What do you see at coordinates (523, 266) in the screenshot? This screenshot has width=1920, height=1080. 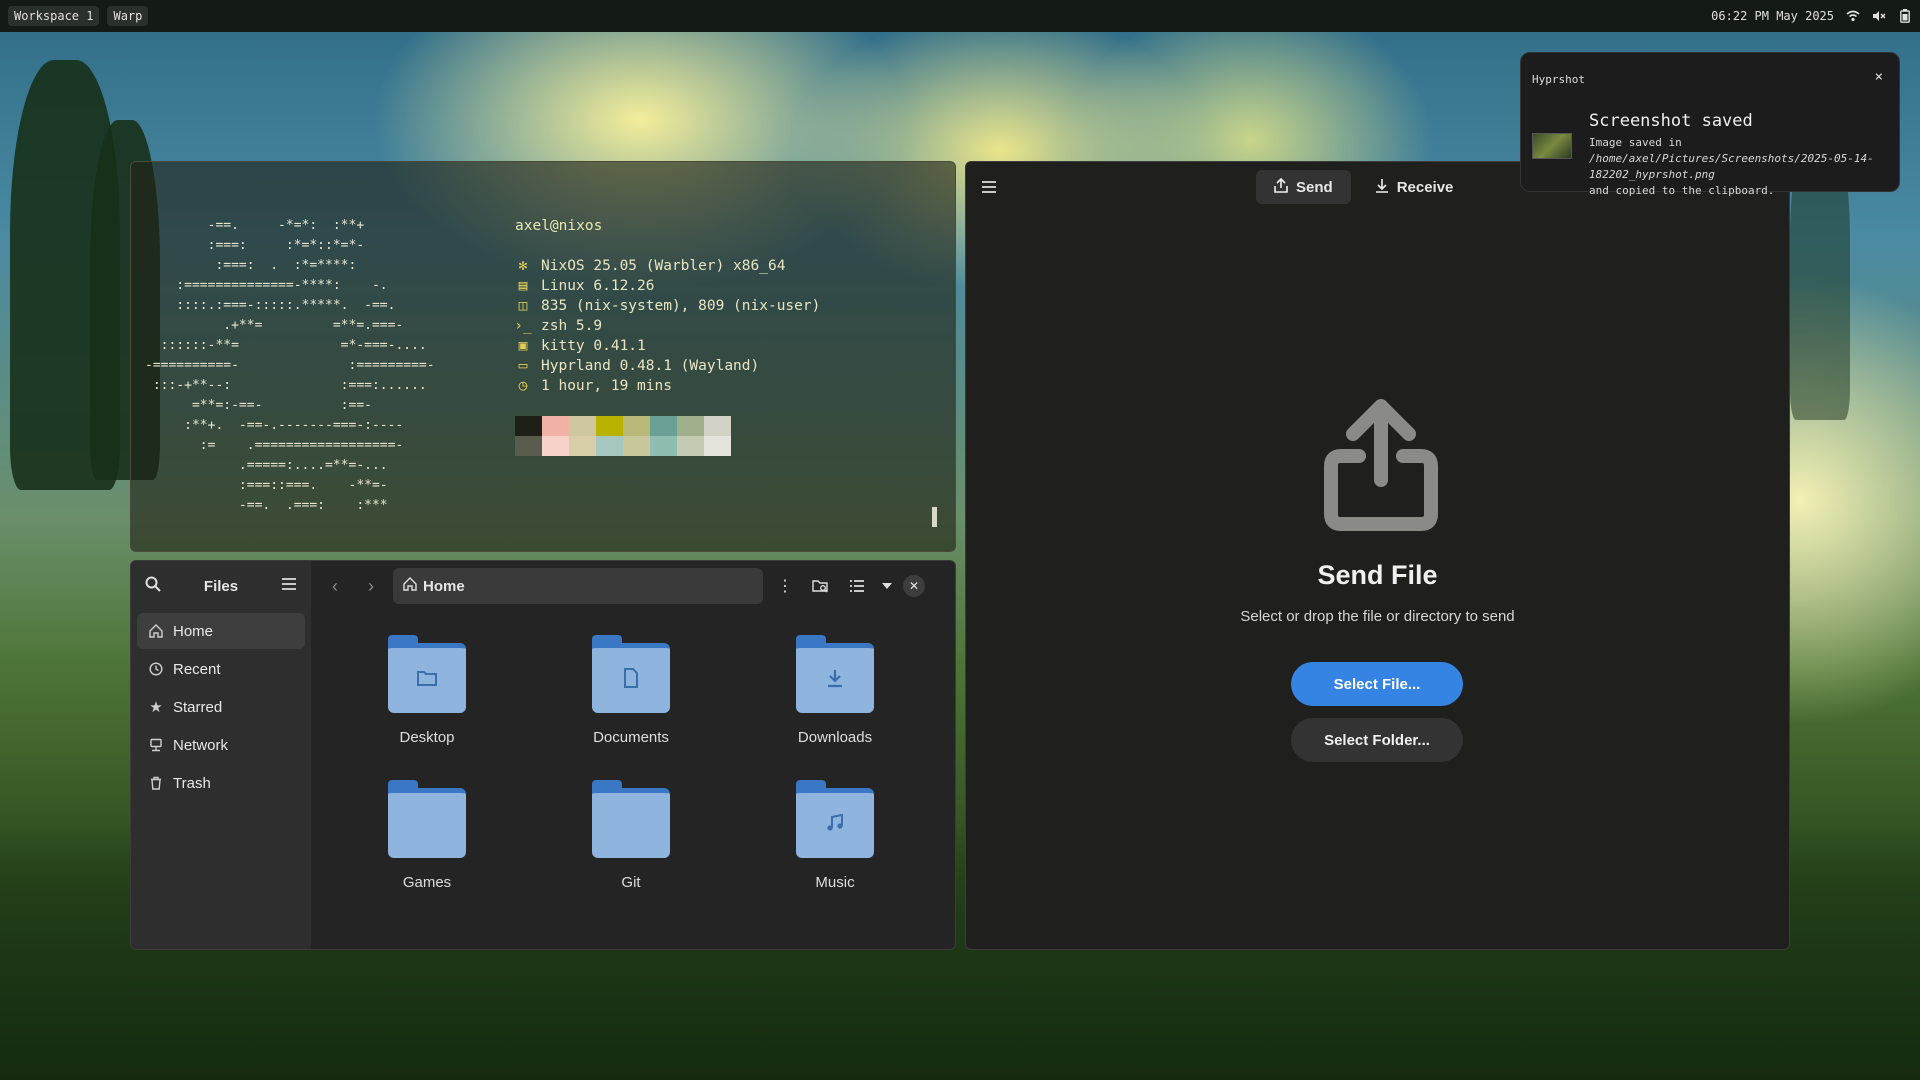 I see `nixos-icon: ✻` at bounding box center [523, 266].